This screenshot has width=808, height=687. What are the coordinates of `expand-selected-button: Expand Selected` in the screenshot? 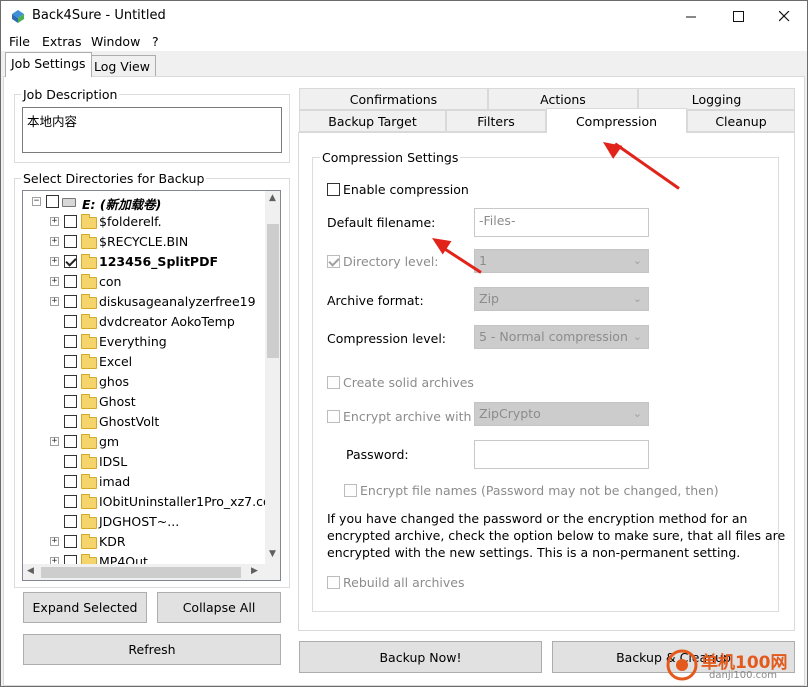 It's located at (85, 607).